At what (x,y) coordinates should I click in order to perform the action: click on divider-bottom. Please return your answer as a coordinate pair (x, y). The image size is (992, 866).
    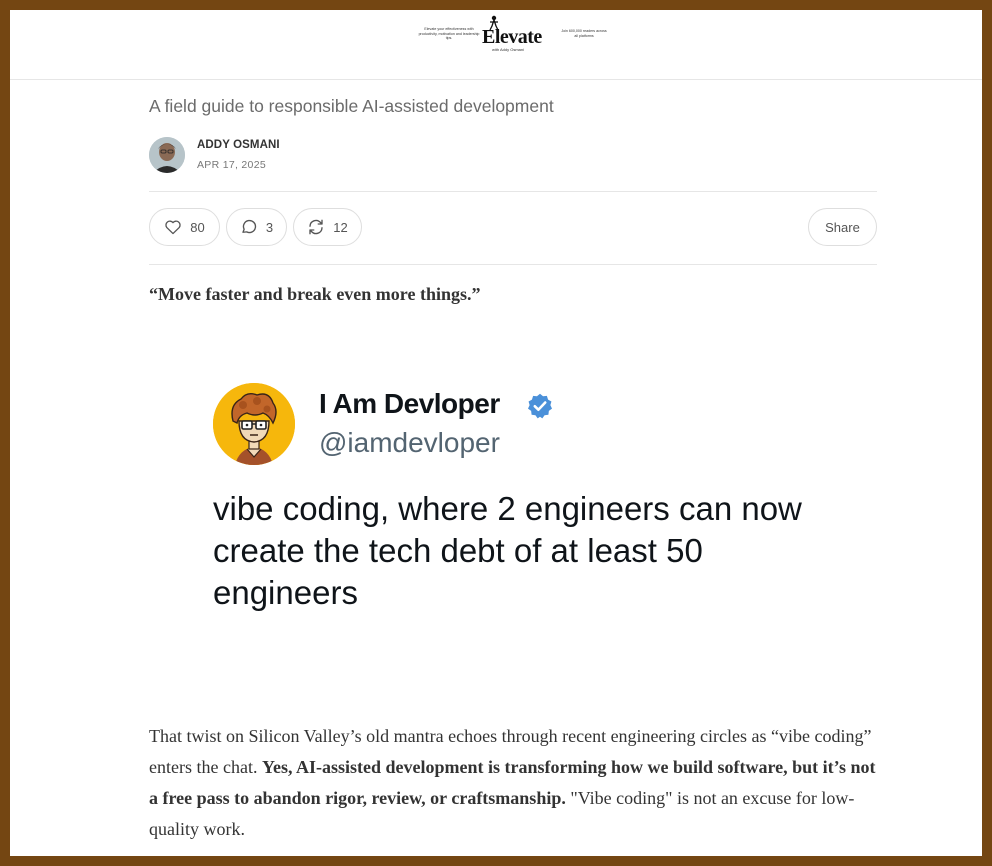
    Looking at the image, I should click on (513, 264).